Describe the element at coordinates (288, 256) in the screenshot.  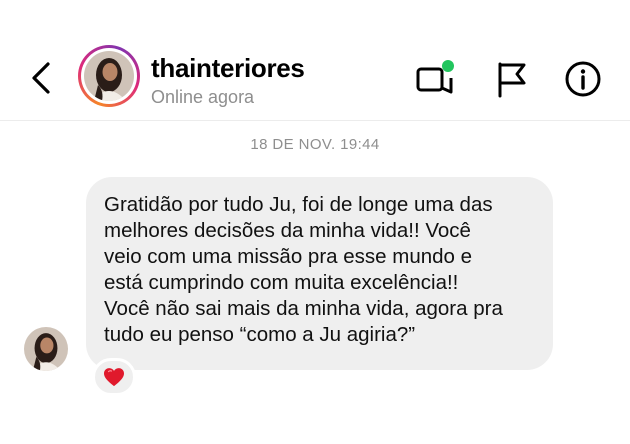
I see `message-line: veio com uma missão pra esse mundo e` at that location.